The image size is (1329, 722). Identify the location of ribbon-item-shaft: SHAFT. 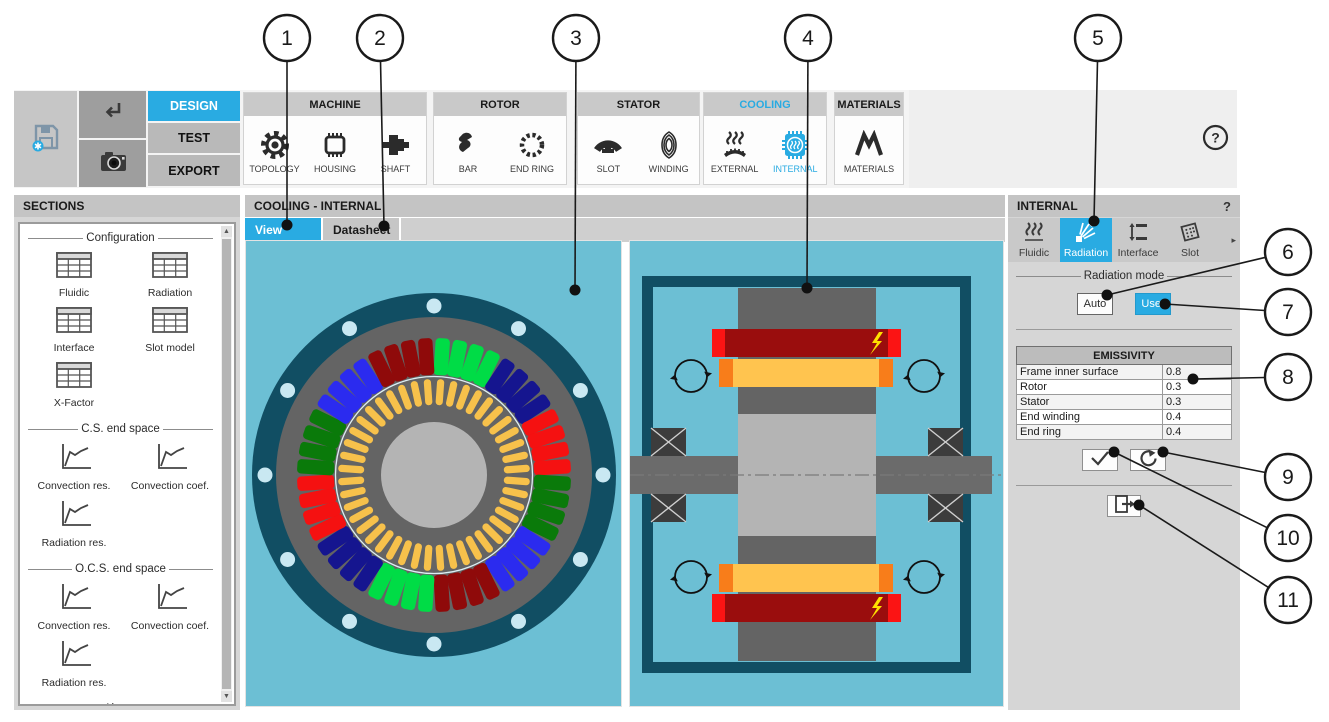
(396, 150).